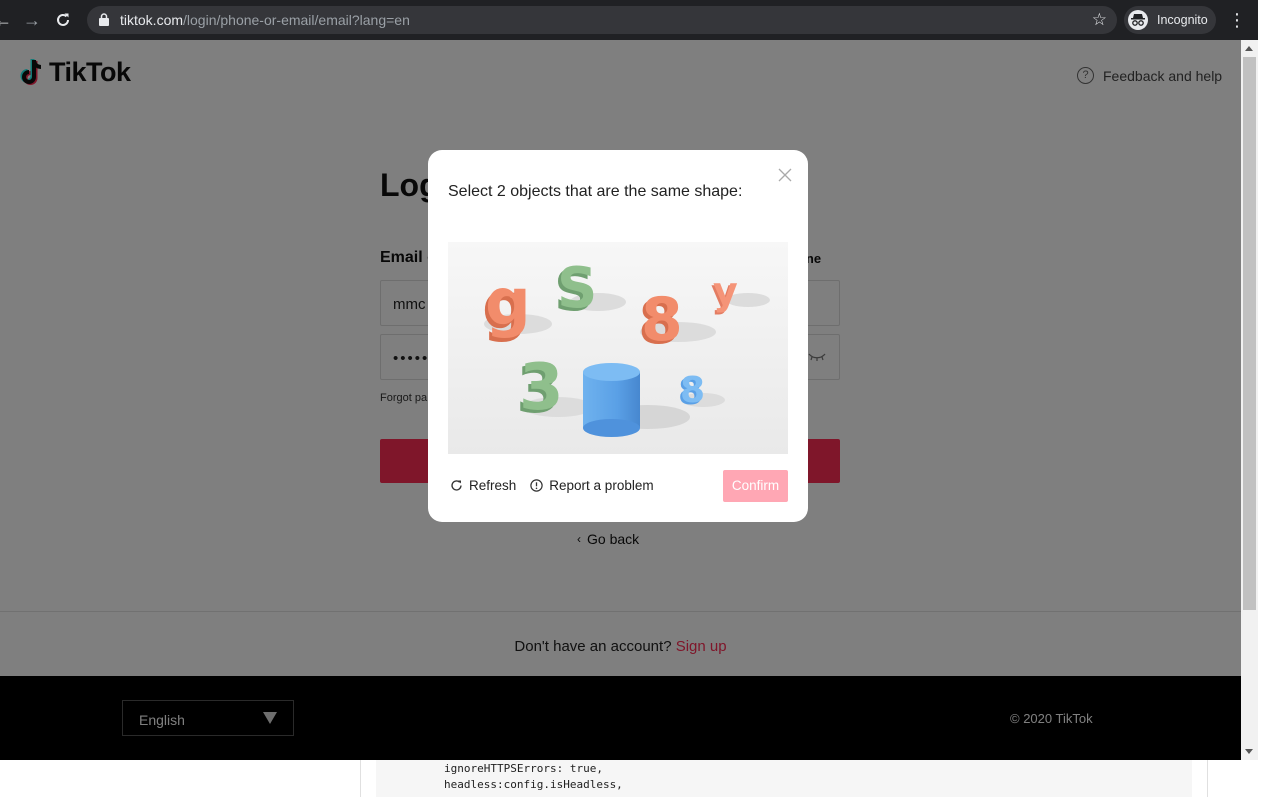 The height and width of the screenshot is (797, 1275). I want to click on url-host: tiktok.com, so click(152, 20).